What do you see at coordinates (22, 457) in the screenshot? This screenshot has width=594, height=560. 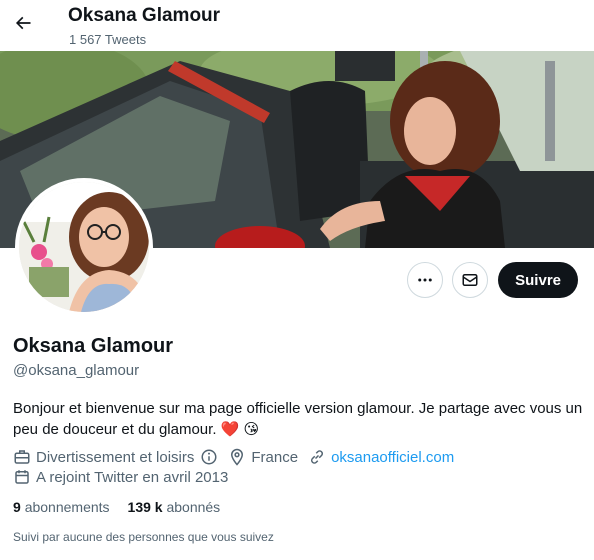 I see `briefcase-icon` at bounding box center [22, 457].